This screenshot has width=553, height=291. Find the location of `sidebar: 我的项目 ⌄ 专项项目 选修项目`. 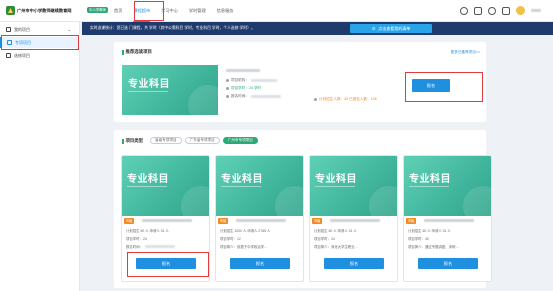

sidebar: 我的项目 ⌄ 专项项目 选修项目 is located at coordinates (40, 156).